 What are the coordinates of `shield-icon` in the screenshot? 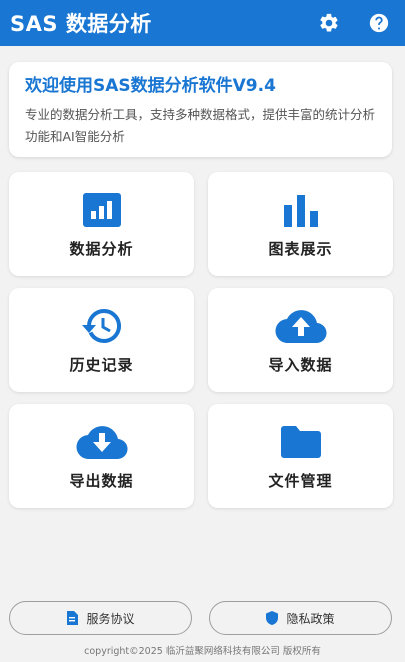 It's located at (272, 618).